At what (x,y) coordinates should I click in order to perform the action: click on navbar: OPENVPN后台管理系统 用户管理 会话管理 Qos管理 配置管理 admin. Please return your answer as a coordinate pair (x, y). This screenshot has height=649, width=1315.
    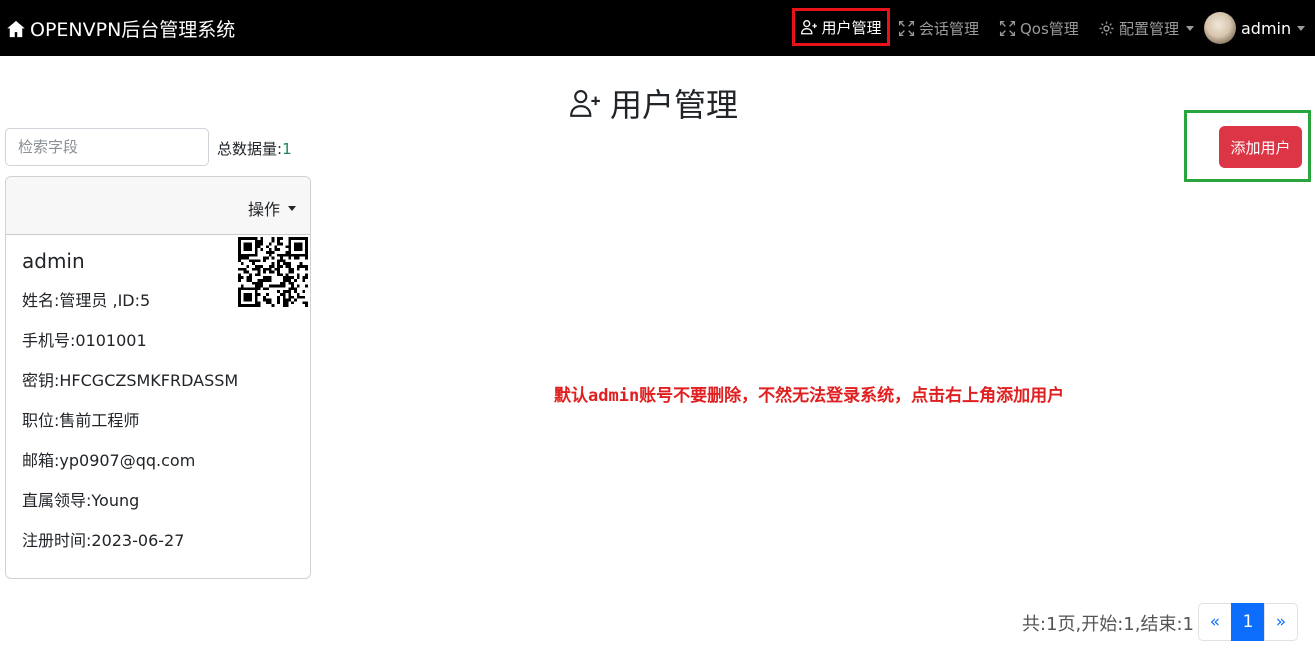
    Looking at the image, I should click on (657, 28).